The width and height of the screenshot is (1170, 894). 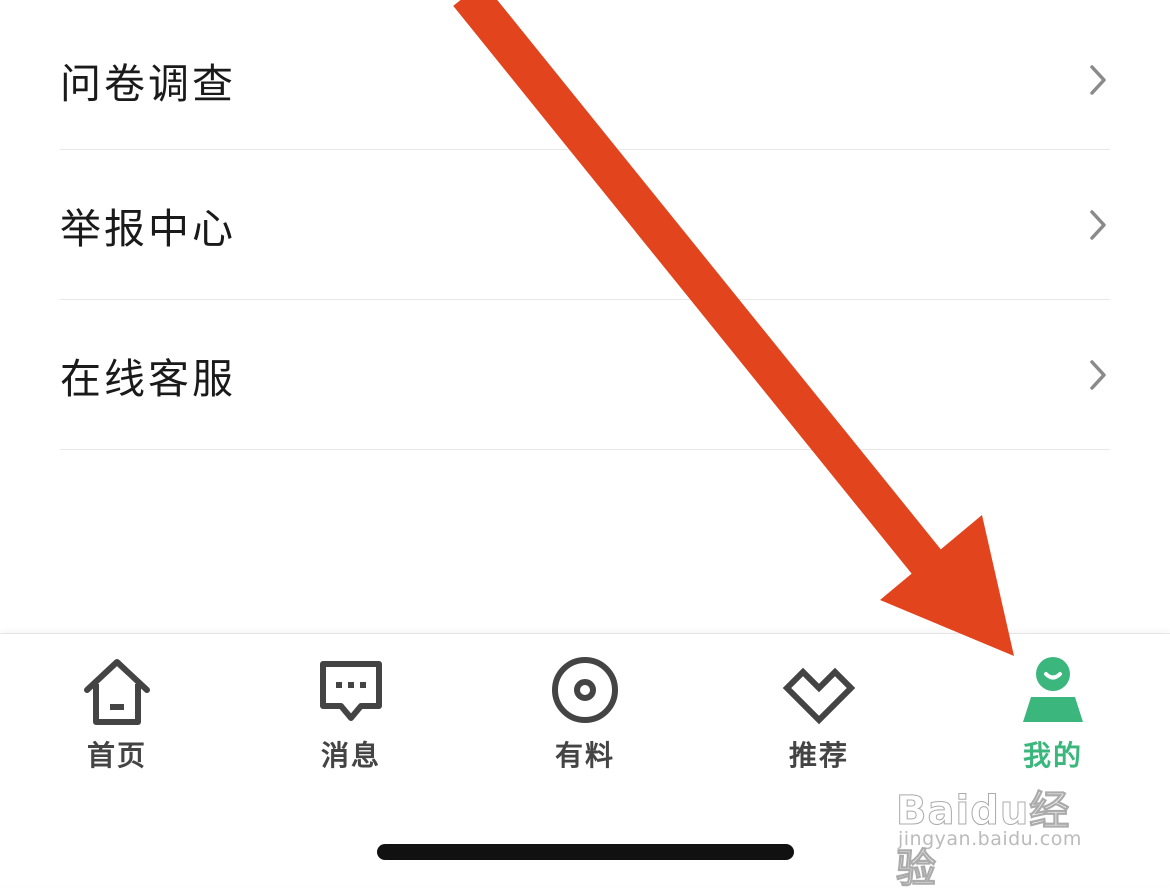 What do you see at coordinates (350, 755) in the screenshot?
I see `tab-label: 消息` at bounding box center [350, 755].